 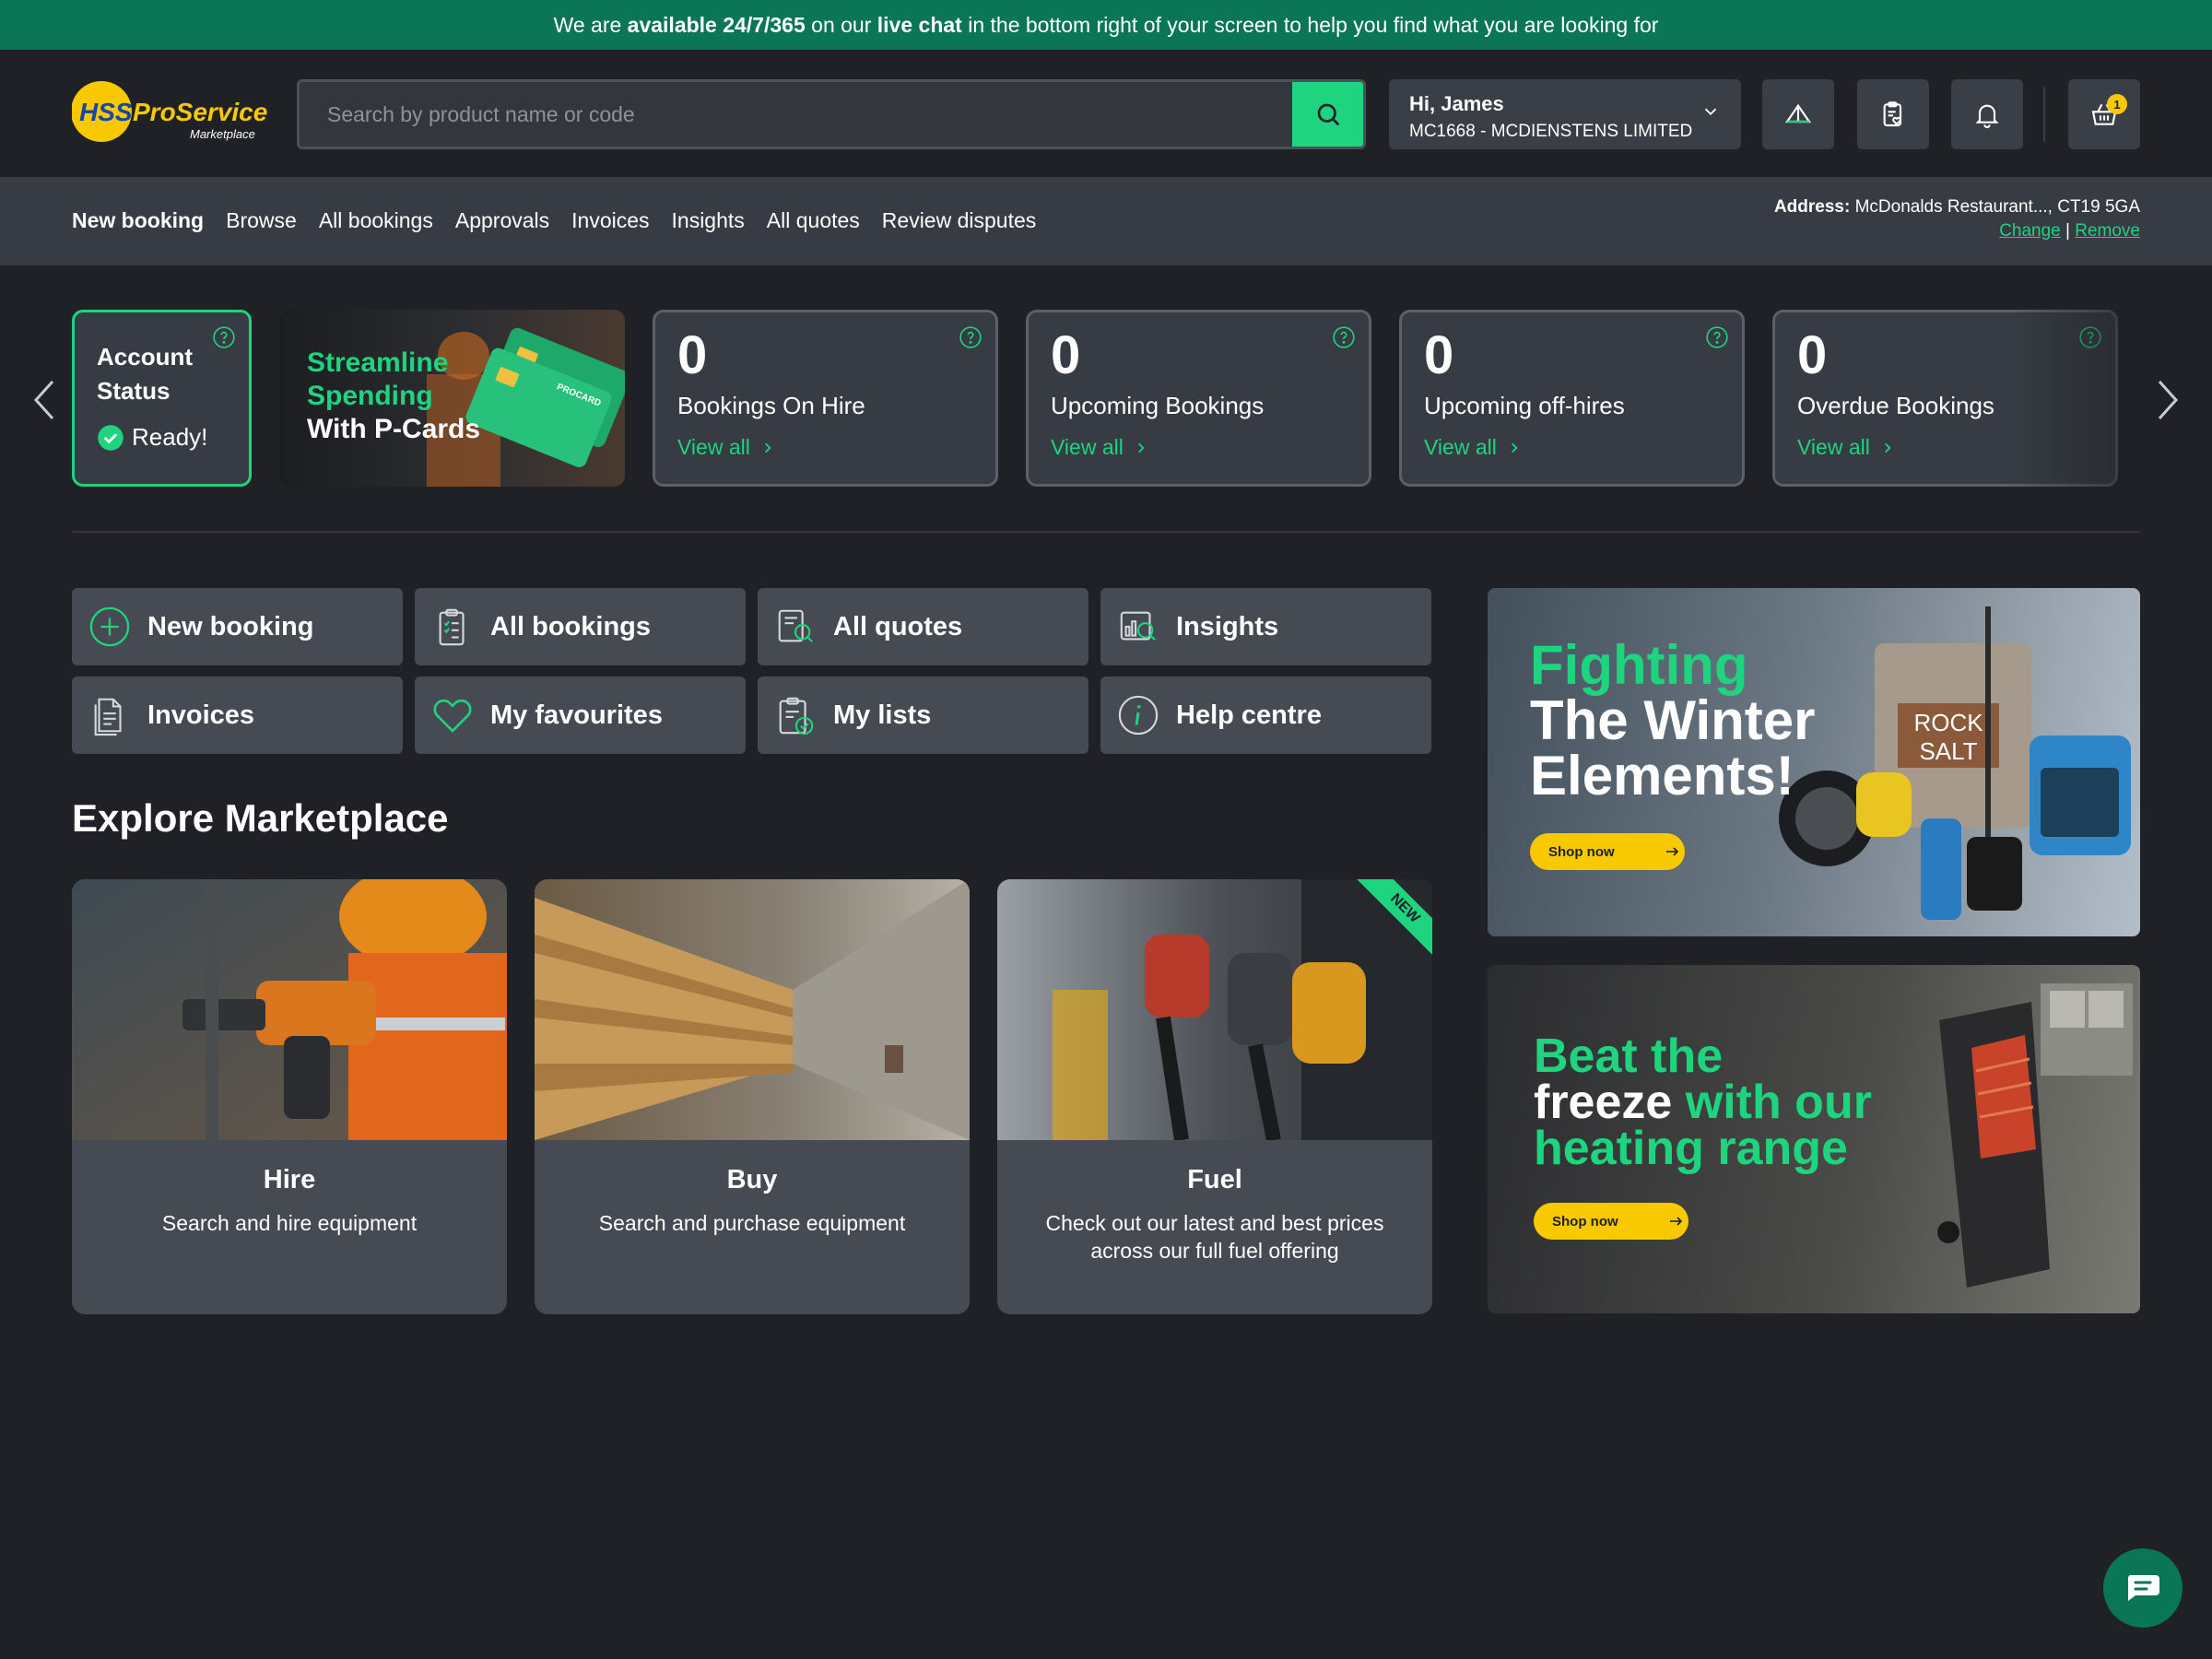 I want to click on address-value: McDonalds Restaurant..., CT19 5GA, so click(x=1997, y=207).